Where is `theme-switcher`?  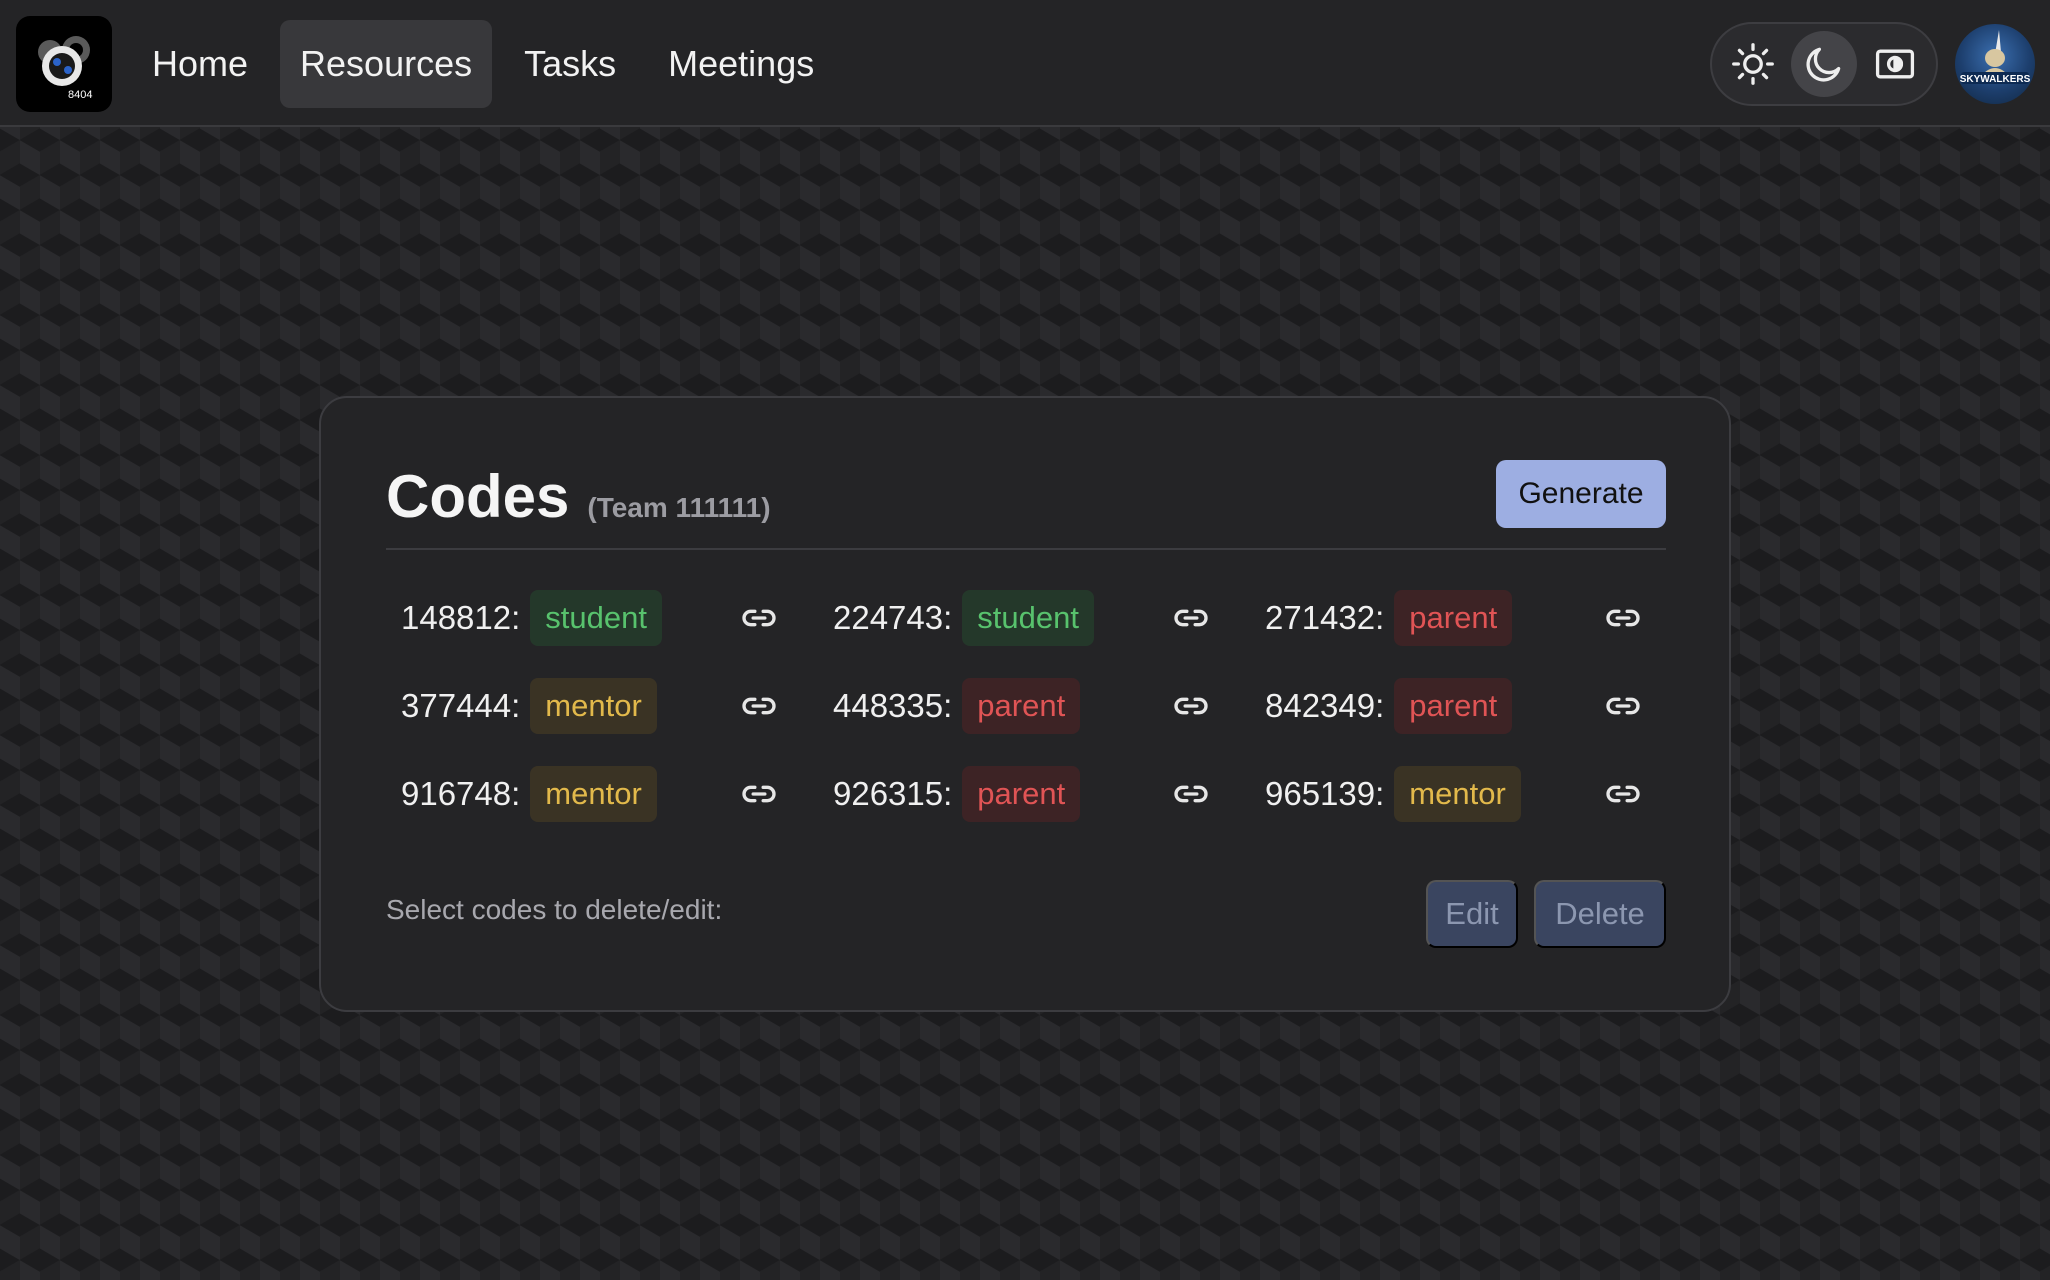 theme-switcher is located at coordinates (1824, 64).